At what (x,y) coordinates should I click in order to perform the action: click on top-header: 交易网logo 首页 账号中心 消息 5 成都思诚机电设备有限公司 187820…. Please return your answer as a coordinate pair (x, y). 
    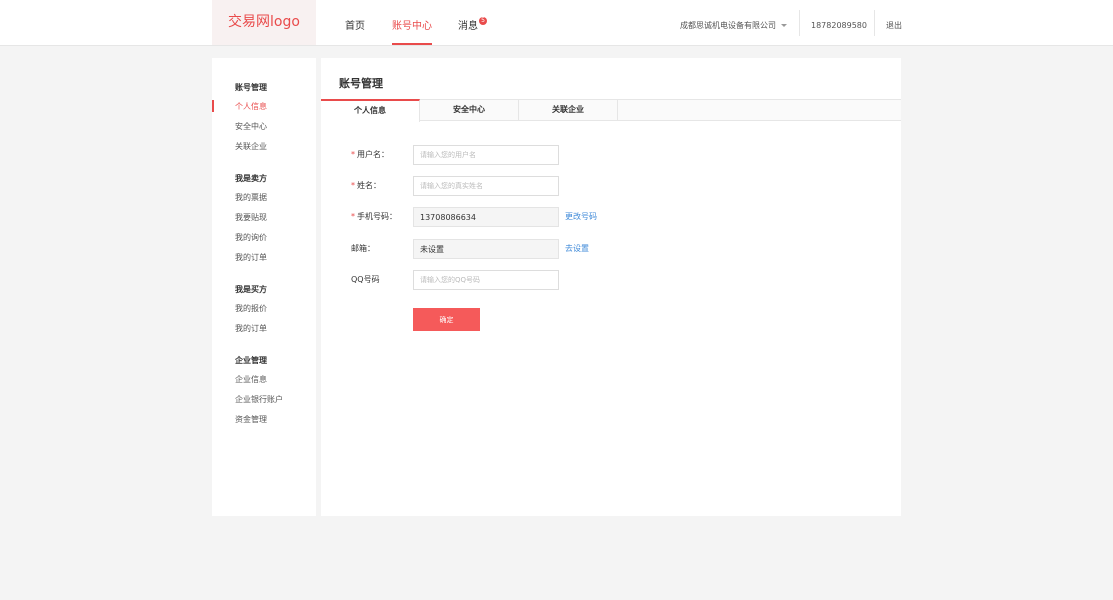
    Looking at the image, I should click on (556, 23).